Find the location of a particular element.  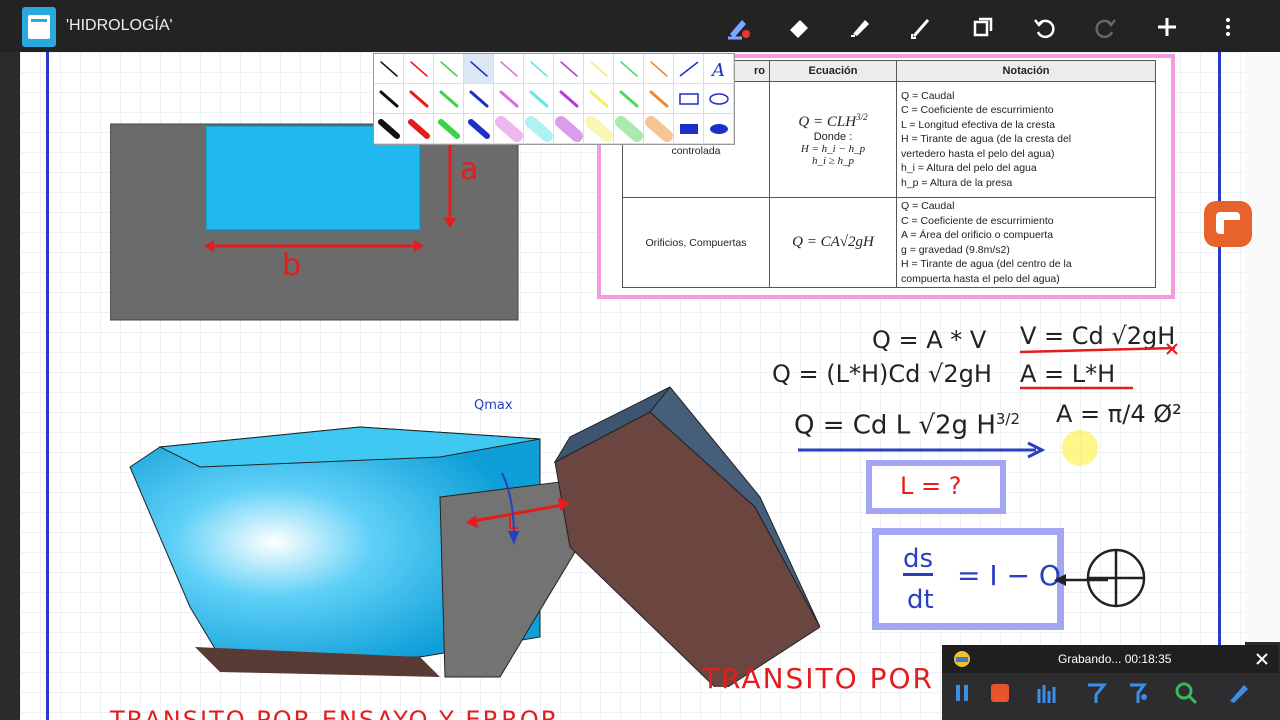

col-header-equation: Ecuación is located at coordinates (833, 71).